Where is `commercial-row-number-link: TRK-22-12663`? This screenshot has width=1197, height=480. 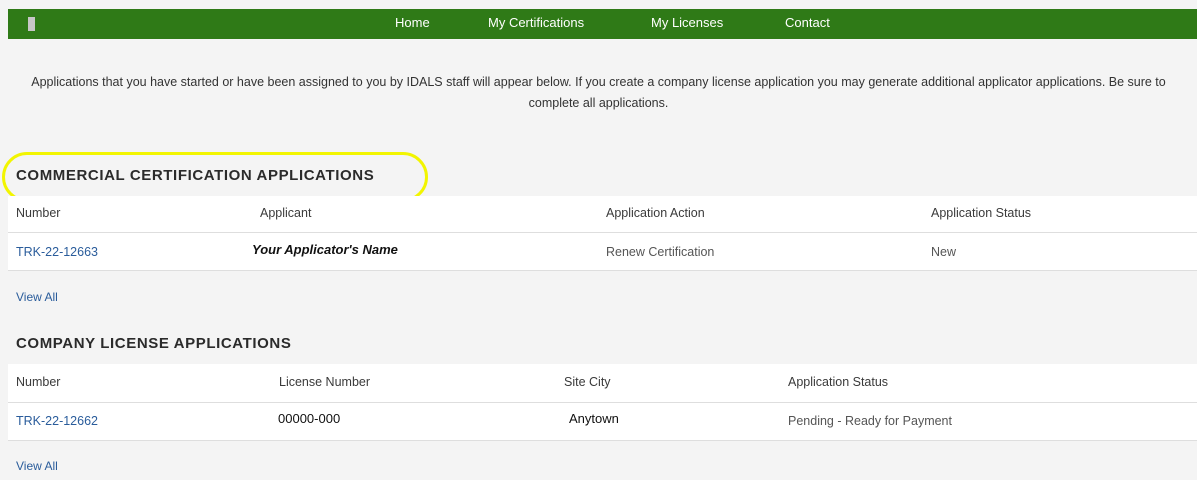
commercial-row-number-link: TRK-22-12663 is located at coordinates (57, 252).